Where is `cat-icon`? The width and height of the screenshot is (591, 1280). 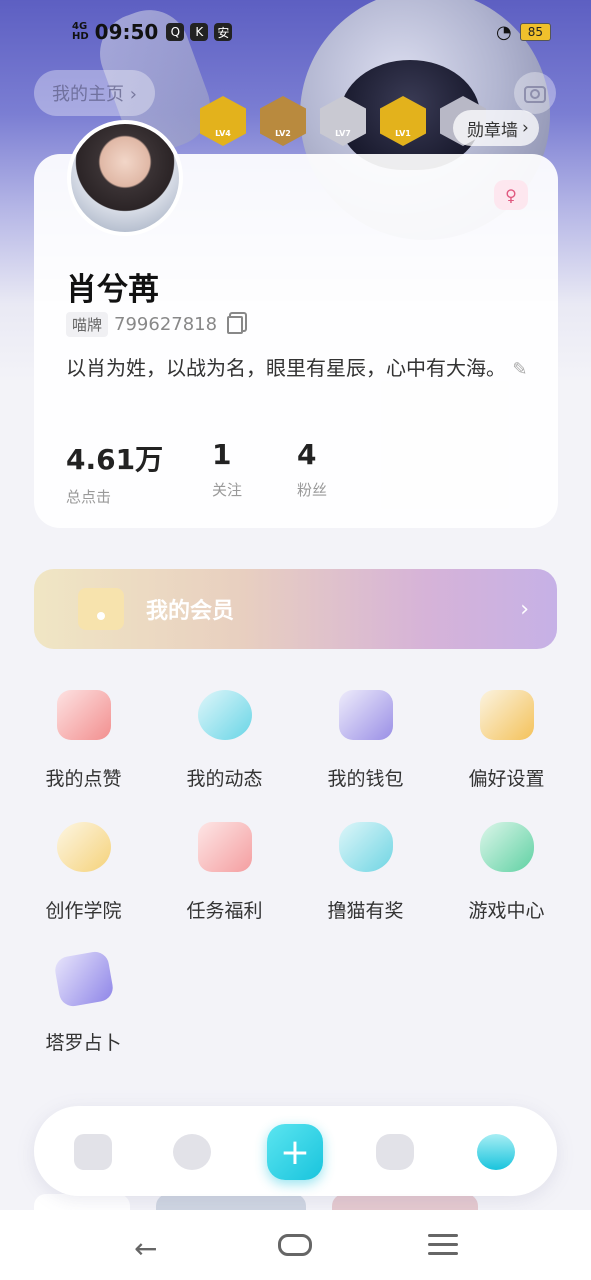 cat-icon is located at coordinates (365, 847).